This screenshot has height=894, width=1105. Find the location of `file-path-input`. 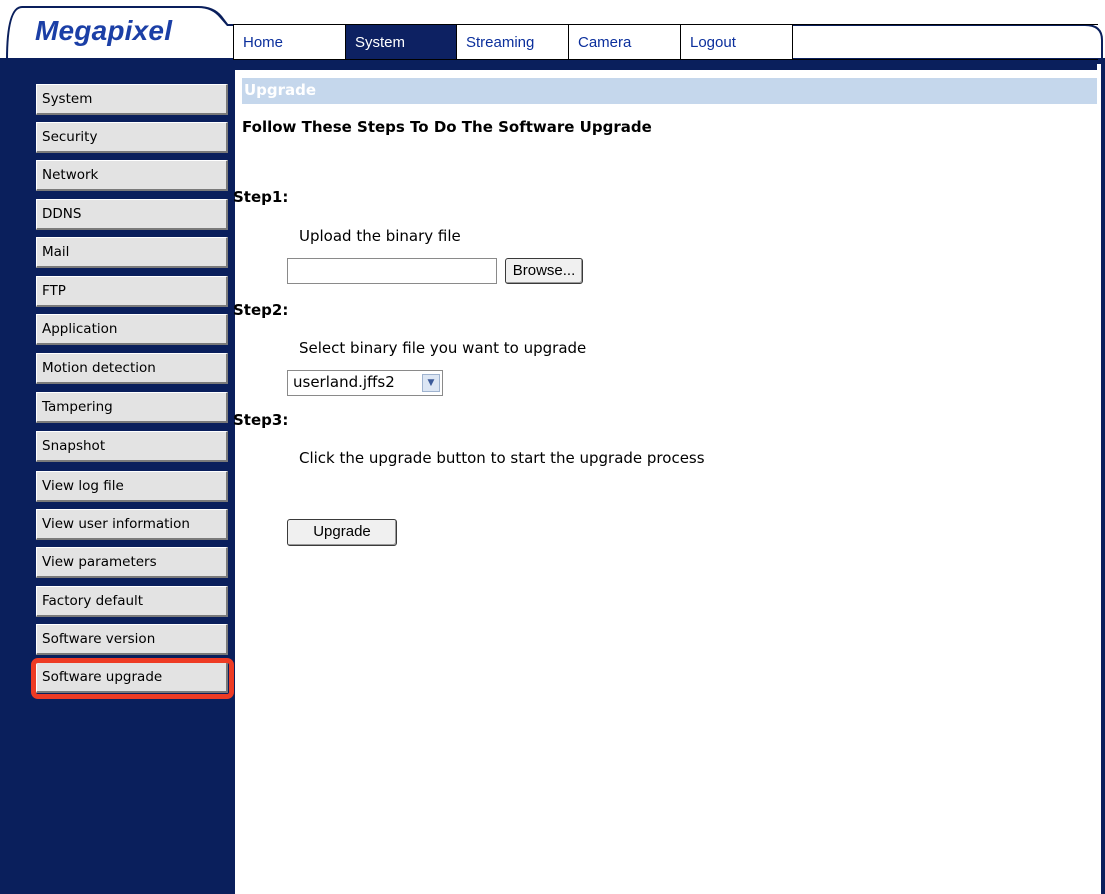

file-path-input is located at coordinates (392, 271).